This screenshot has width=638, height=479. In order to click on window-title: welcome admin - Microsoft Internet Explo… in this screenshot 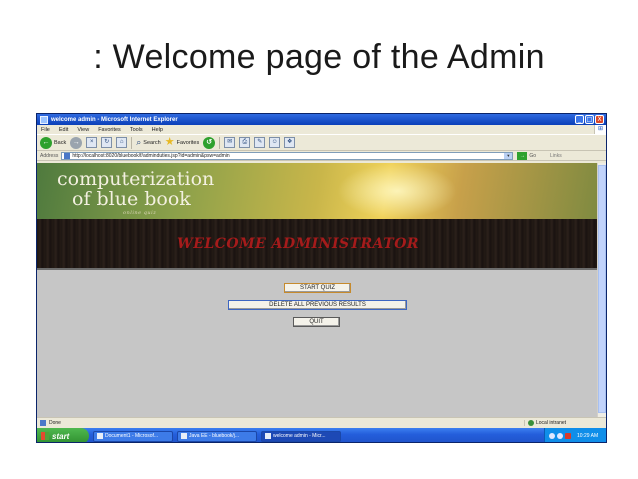, I will do `click(114, 119)`.